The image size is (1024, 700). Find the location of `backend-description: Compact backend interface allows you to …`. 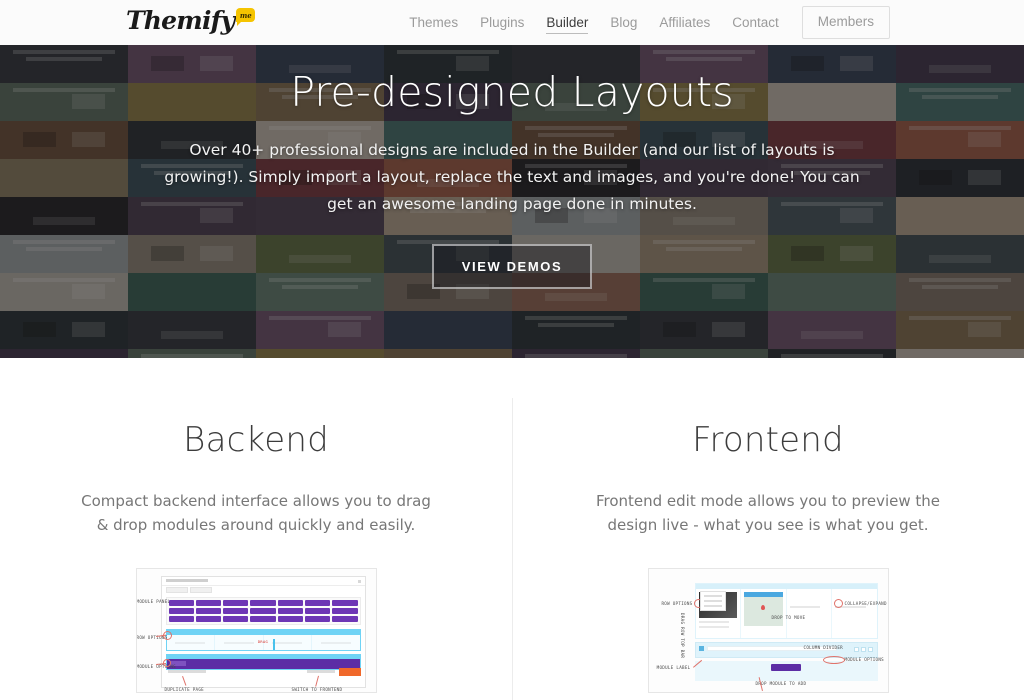

backend-description: Compact backend interface allows you to … is located at coordinates (256, 513).